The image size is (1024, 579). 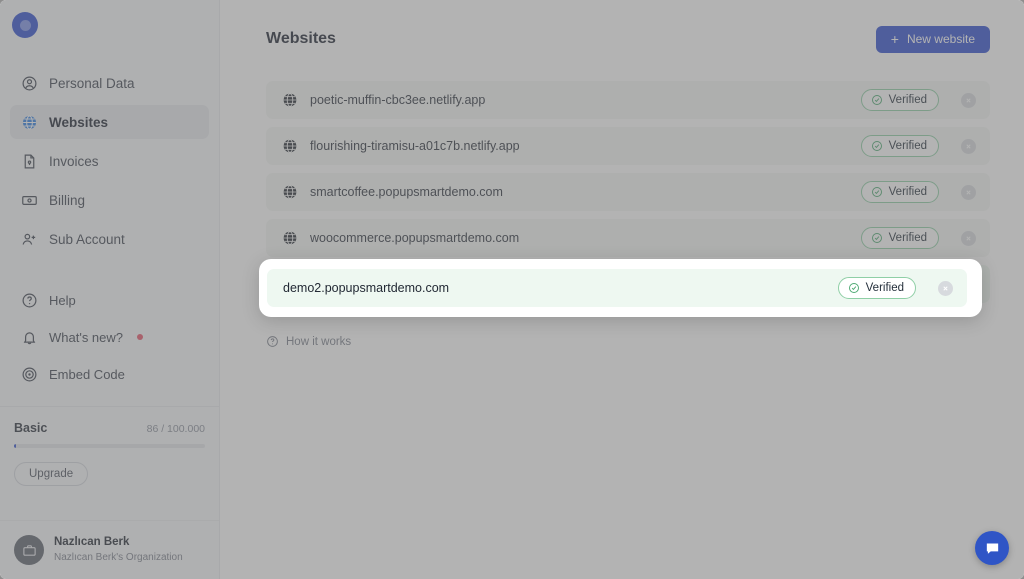 I want to click on plan-name: Basic, so click(x=31, y=428).